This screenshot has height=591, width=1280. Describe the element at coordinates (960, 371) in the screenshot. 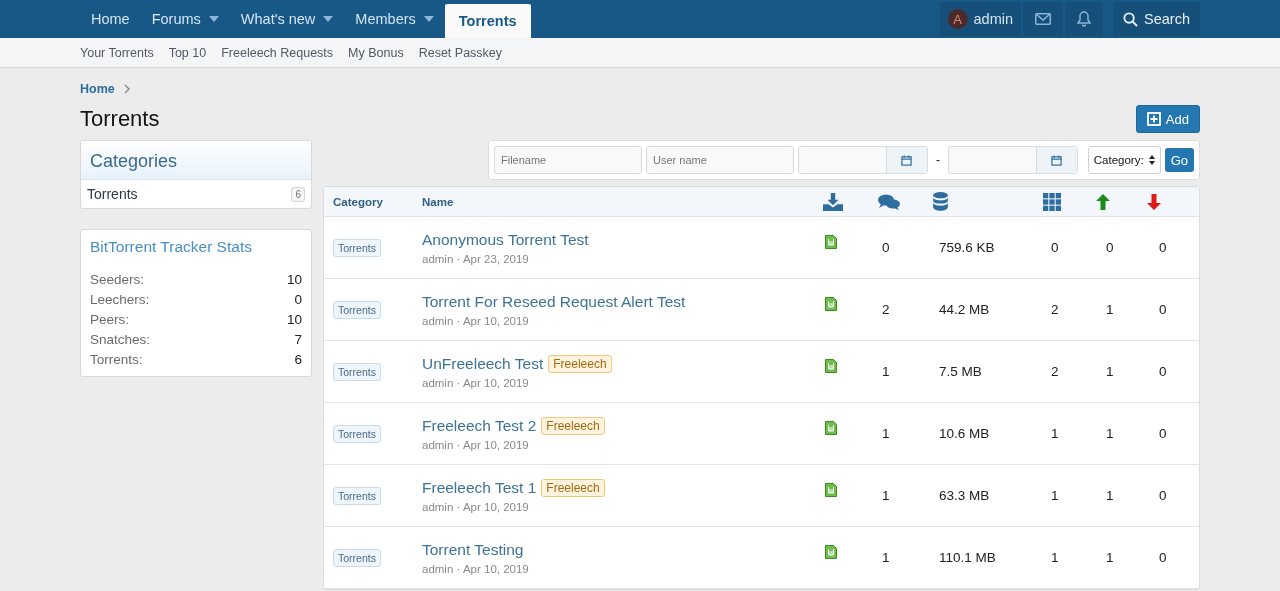

I see `table-cell-text: 7.5 MB` at that location.